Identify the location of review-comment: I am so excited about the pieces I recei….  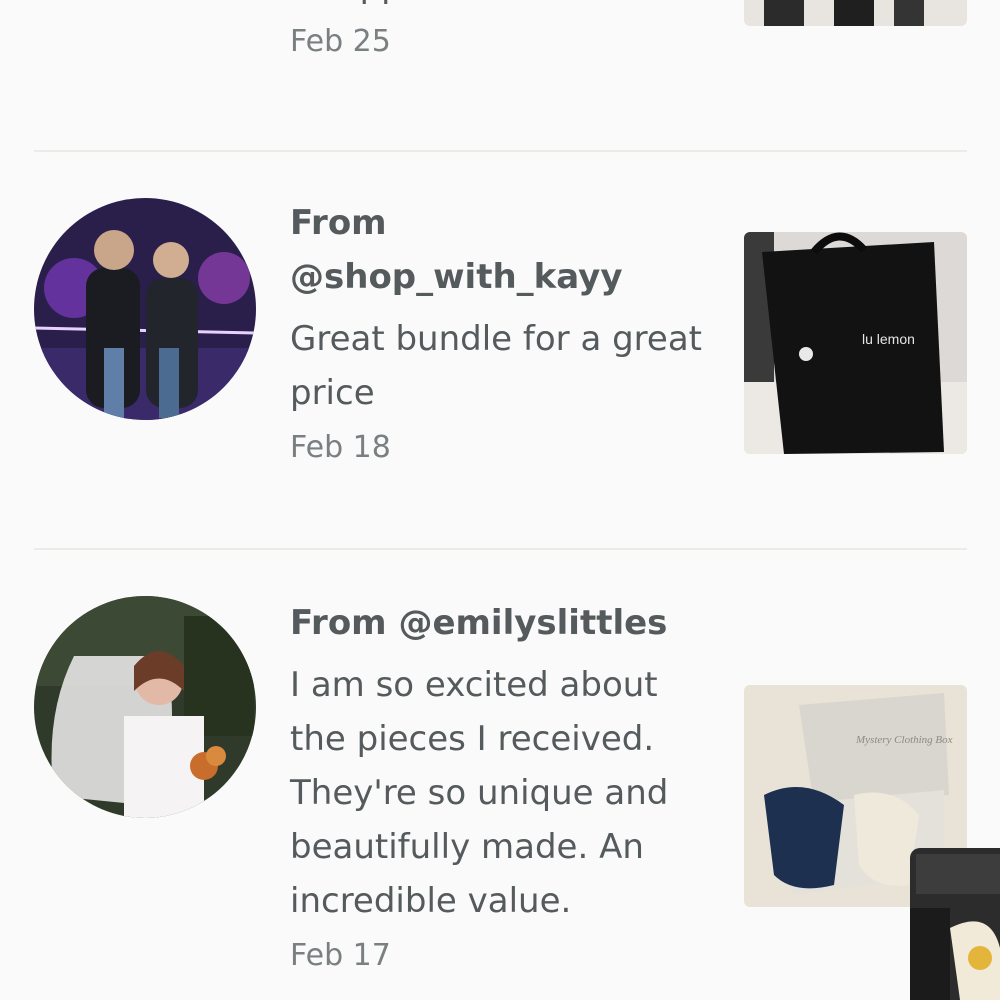
(479, 793).